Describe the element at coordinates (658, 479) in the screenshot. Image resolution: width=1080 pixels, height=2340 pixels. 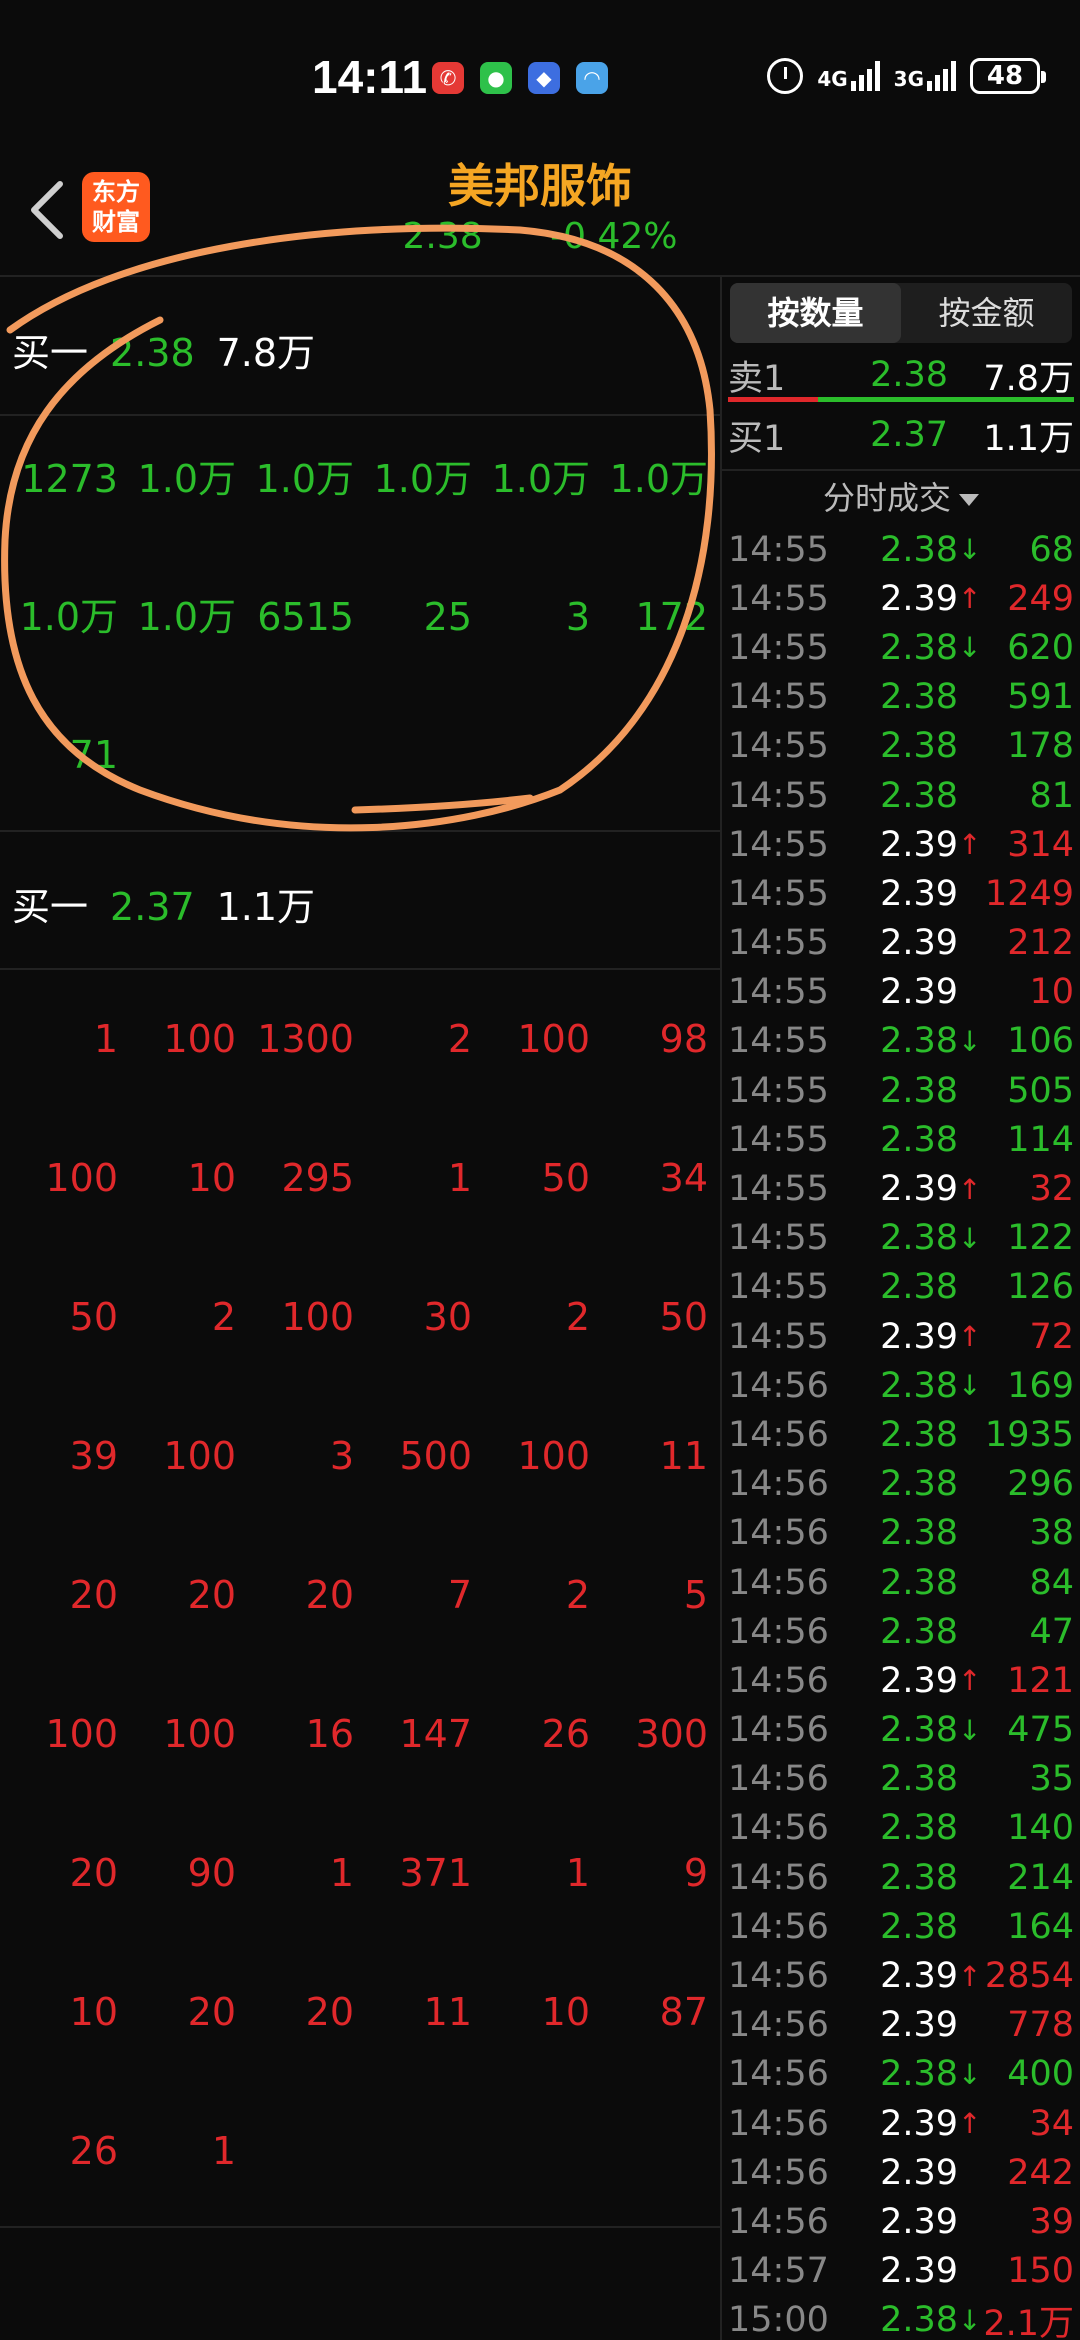
I see `queue-order-volume: 1.0万` at that location.